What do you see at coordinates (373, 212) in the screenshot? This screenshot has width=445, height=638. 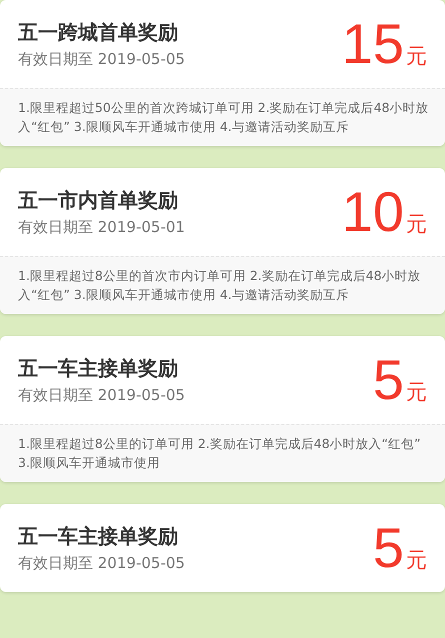 I see `reward-amount: 10` at bounding box center [373, 212].